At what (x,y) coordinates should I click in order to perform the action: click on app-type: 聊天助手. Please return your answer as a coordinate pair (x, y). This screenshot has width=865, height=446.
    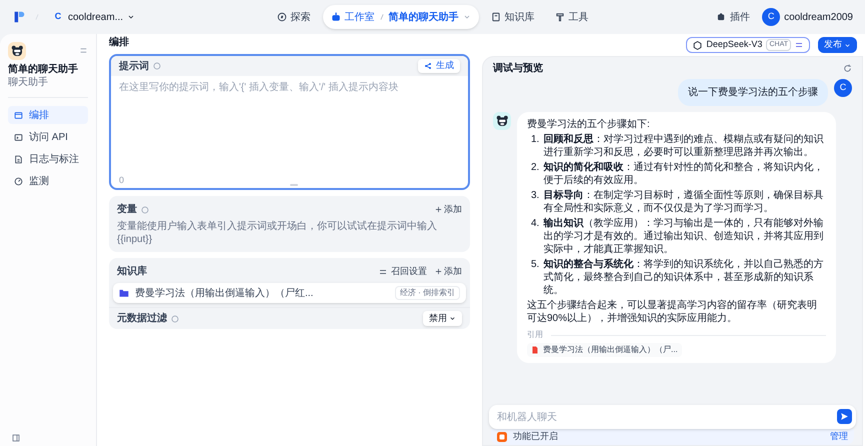
    Looking at the image, I should click on (28, 82).